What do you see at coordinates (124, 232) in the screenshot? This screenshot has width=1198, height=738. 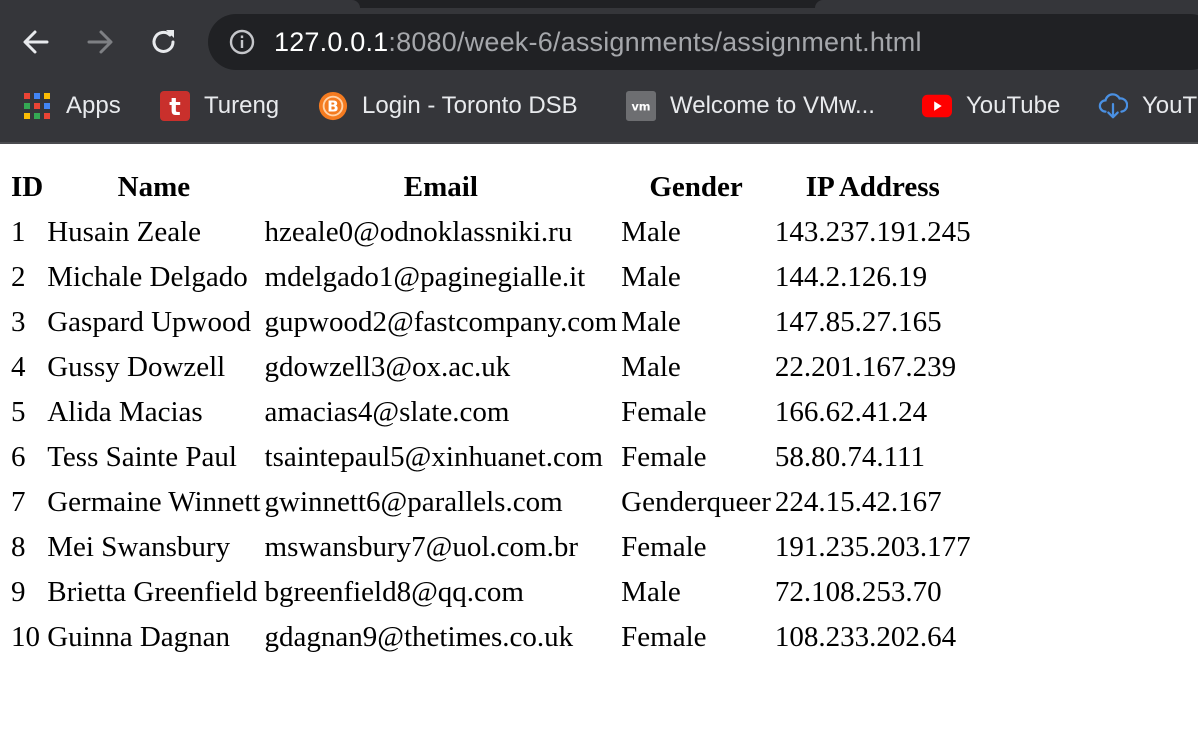 I see `cell-name: Husain Zeale` at bounding box center [124, 232].